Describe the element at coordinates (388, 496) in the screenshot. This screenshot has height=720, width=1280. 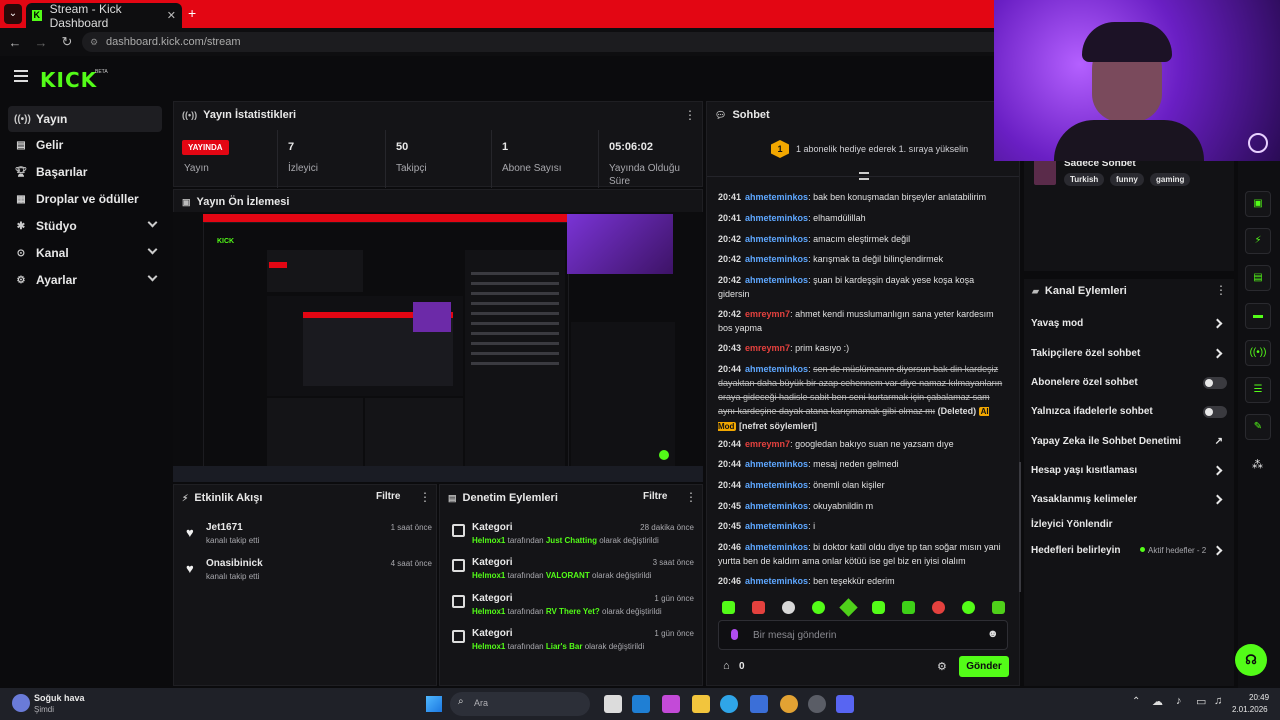
I see `activity-filter-button: Filtre` at that location.